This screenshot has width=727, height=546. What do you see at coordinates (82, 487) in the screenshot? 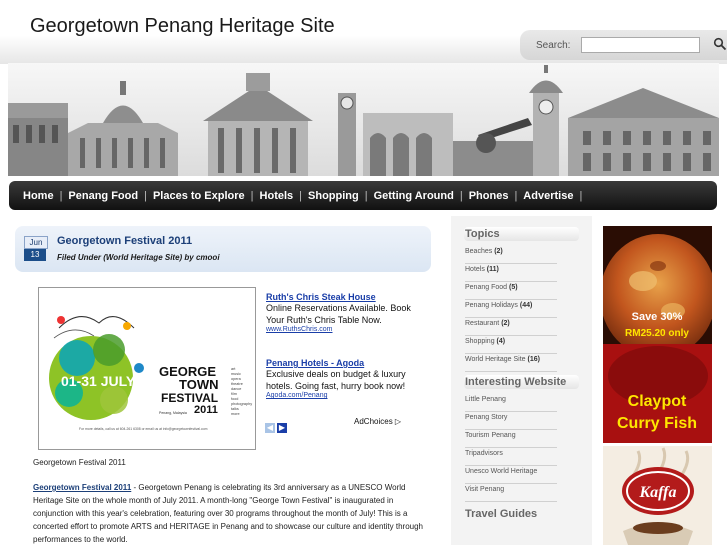
I see `post-body-lead-link: Georgetown Festival 2011` at bounding box center [82, 487].